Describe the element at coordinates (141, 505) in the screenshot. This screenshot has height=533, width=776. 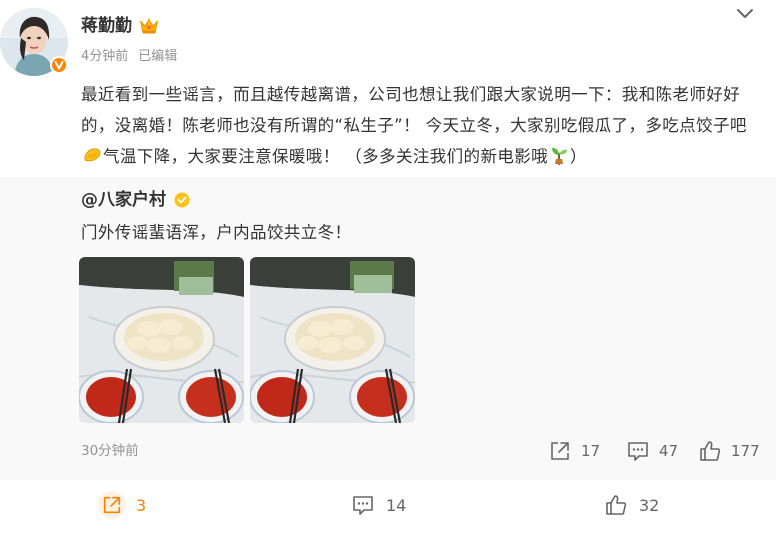
I see `share-count: 3` at that location.